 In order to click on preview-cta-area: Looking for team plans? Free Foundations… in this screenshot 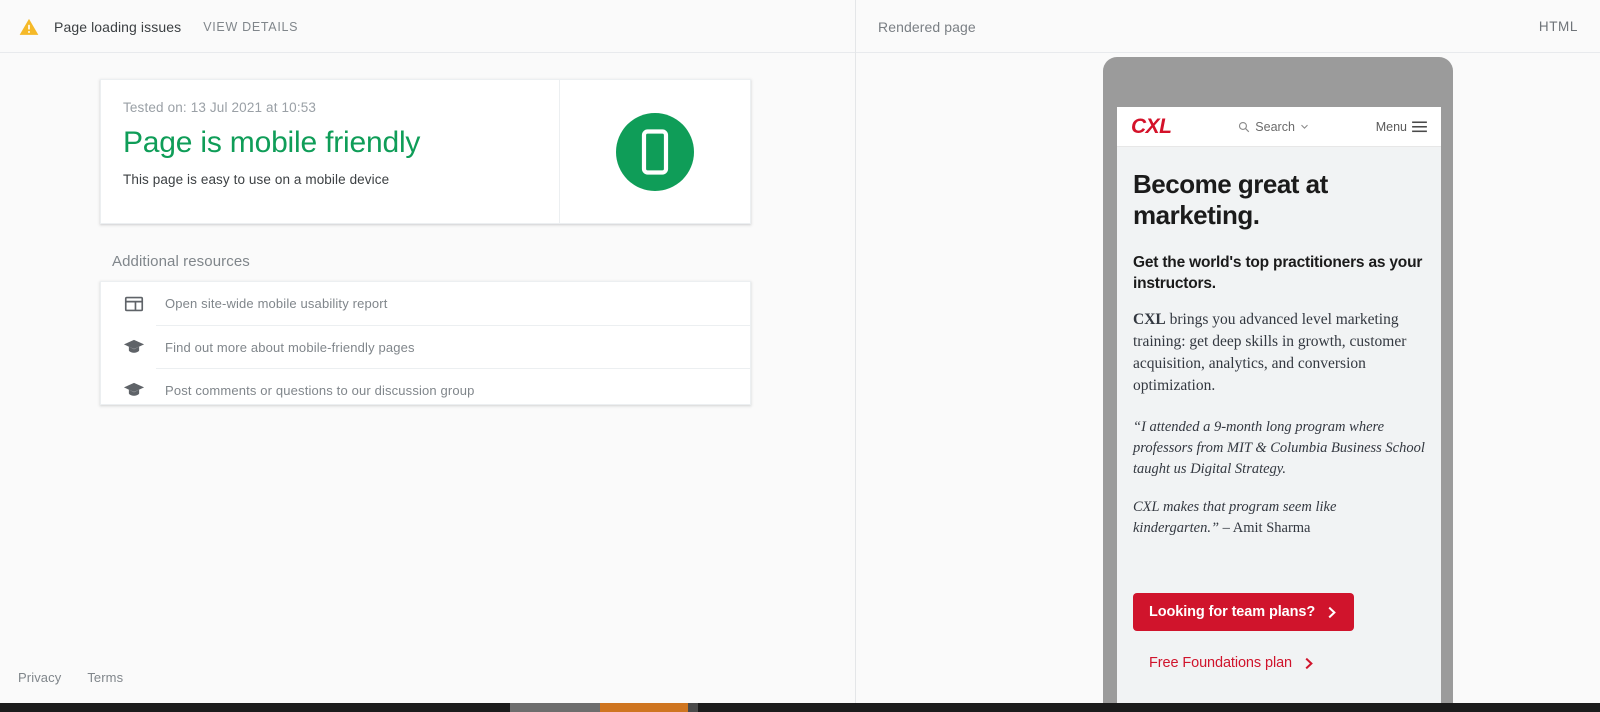, I will do `click(1279, 637)`.